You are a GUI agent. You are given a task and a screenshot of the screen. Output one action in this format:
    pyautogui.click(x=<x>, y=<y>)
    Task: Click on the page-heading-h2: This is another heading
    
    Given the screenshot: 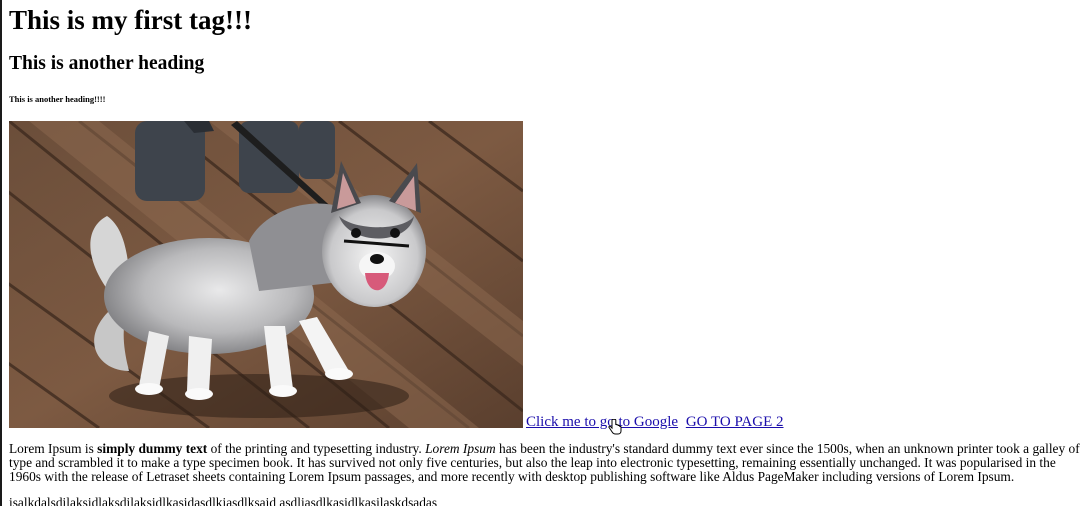 What is the action you would take?
    pyautogui.click(x=107, y=63)
    